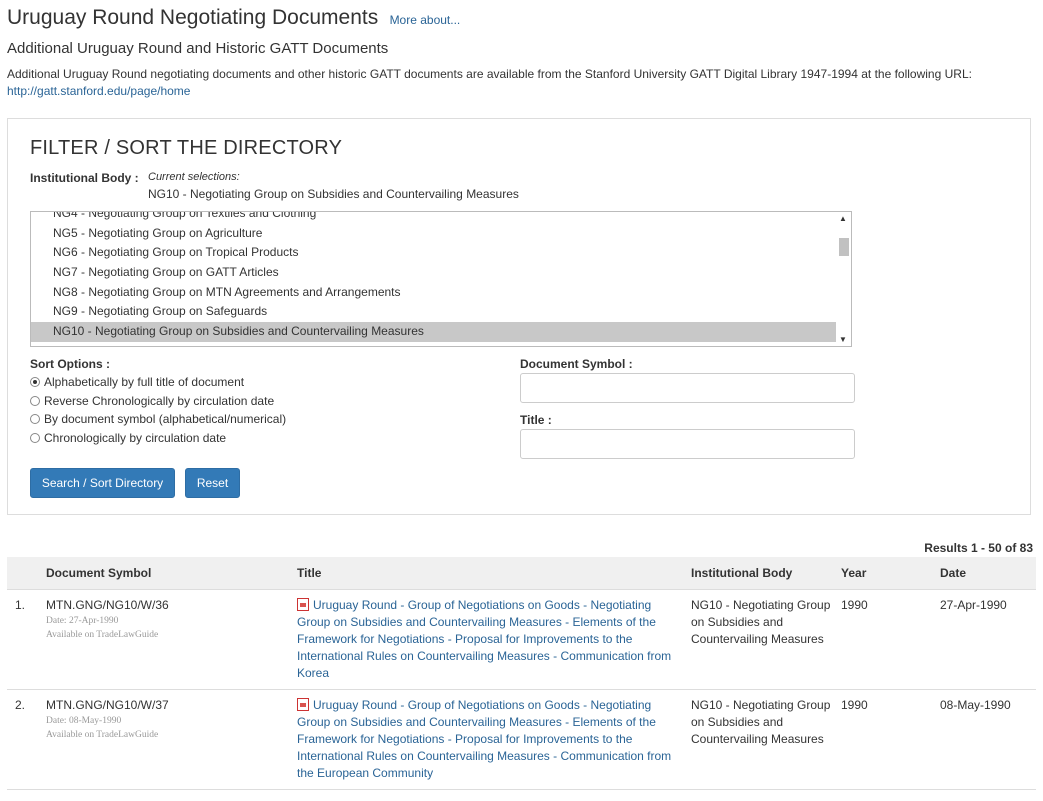  What do you see at coordinates (107, 705) in the screenshot?
I see `document-symbol: MTN.GNG/NG10/W/37` at bounding box center [107, 705].